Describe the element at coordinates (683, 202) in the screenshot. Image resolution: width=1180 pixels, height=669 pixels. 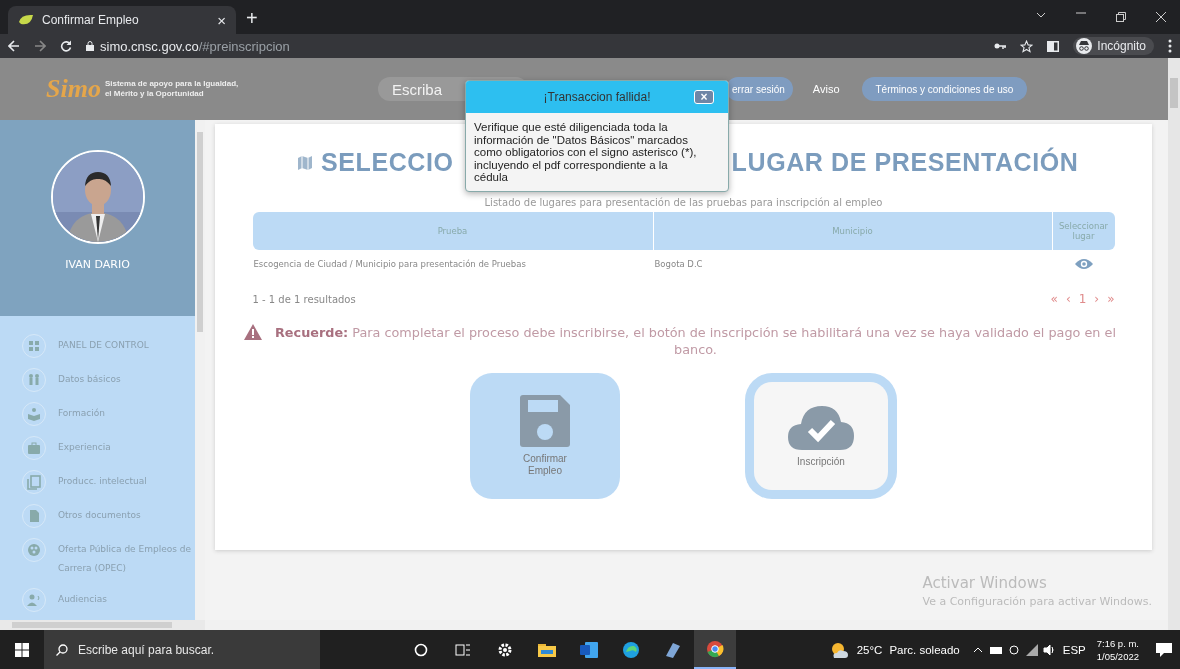
I see `table-caption: Listado de lugares para presentación de las pruebas para inscripción al empleo` at that location.